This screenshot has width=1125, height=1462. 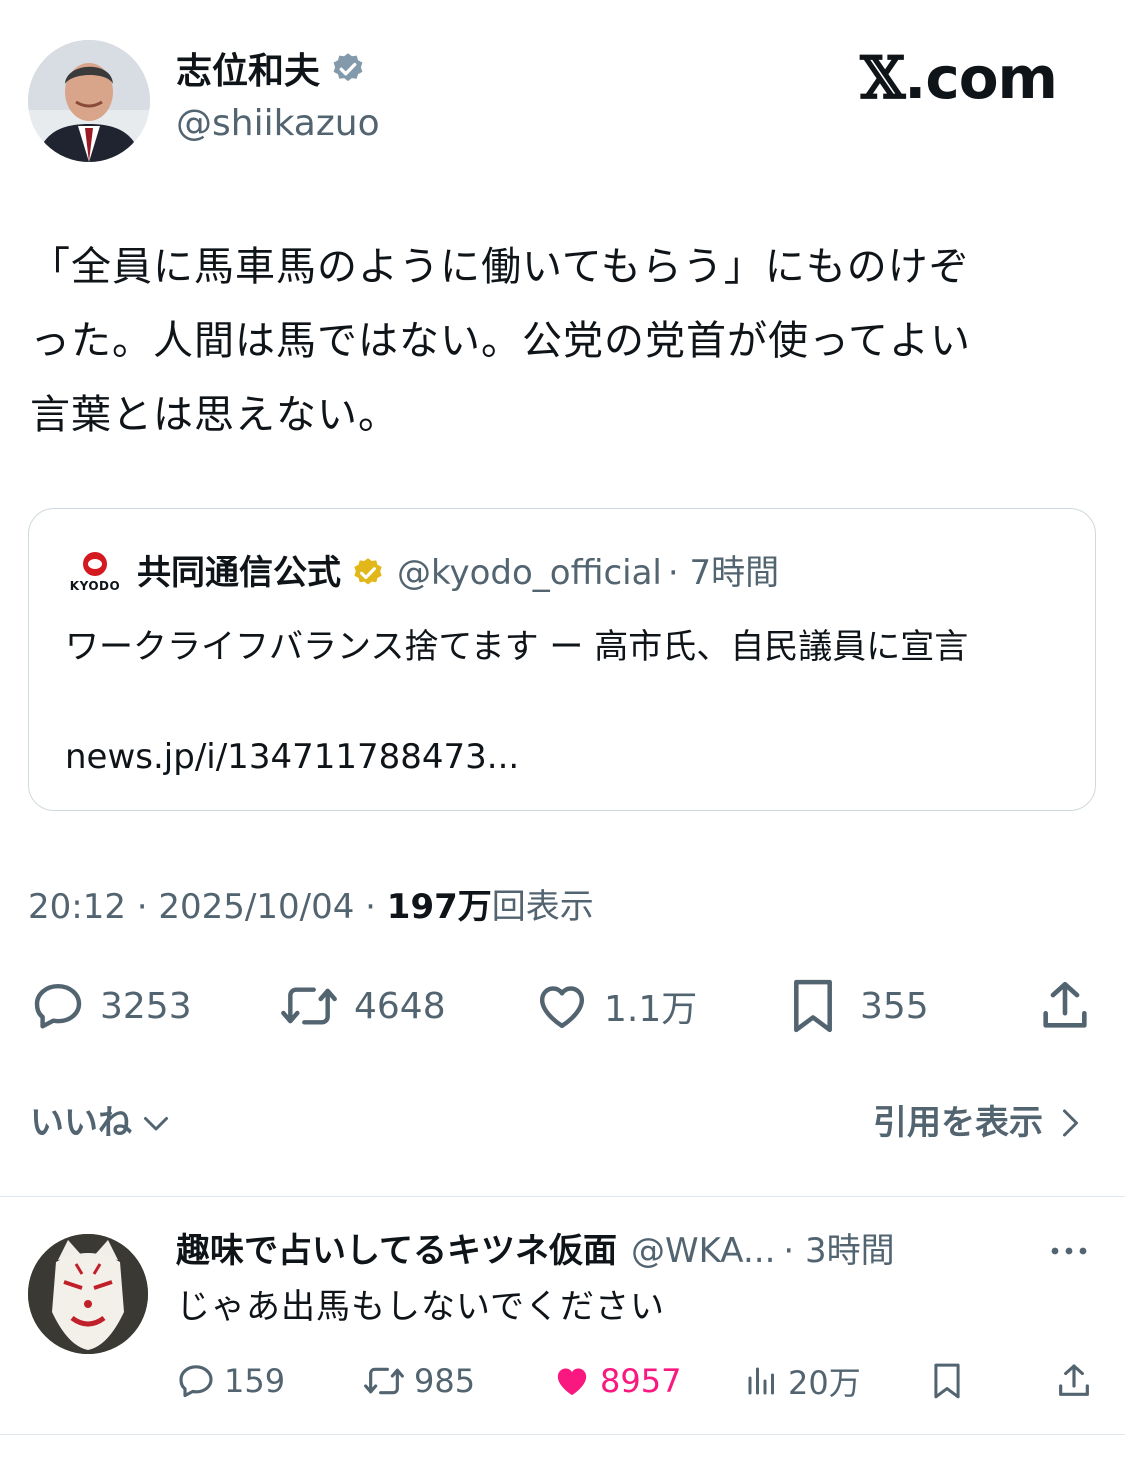 I want to click on gold-verified-badge-icon, so click(x=368, y=573).